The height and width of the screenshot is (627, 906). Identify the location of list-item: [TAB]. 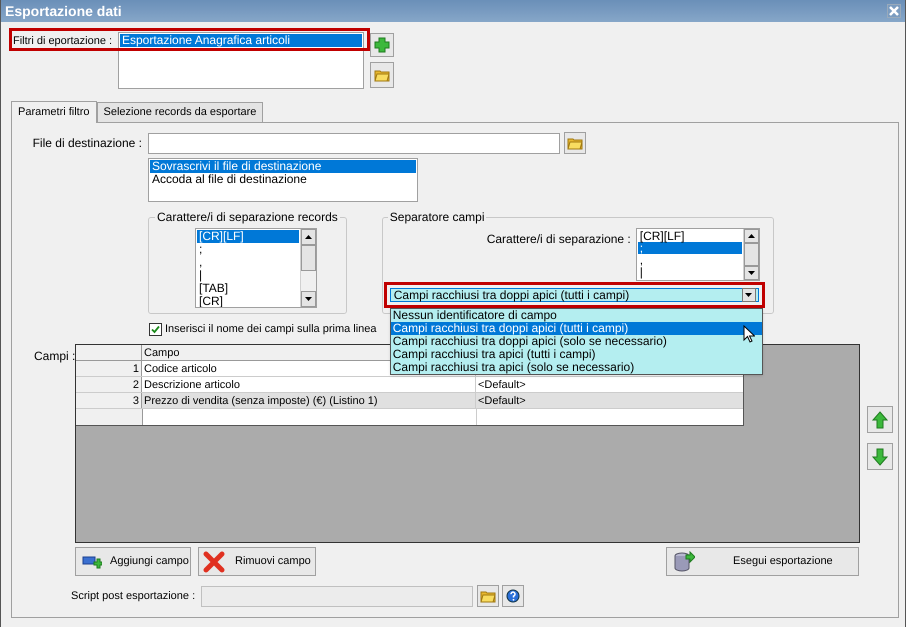
(248, 288).